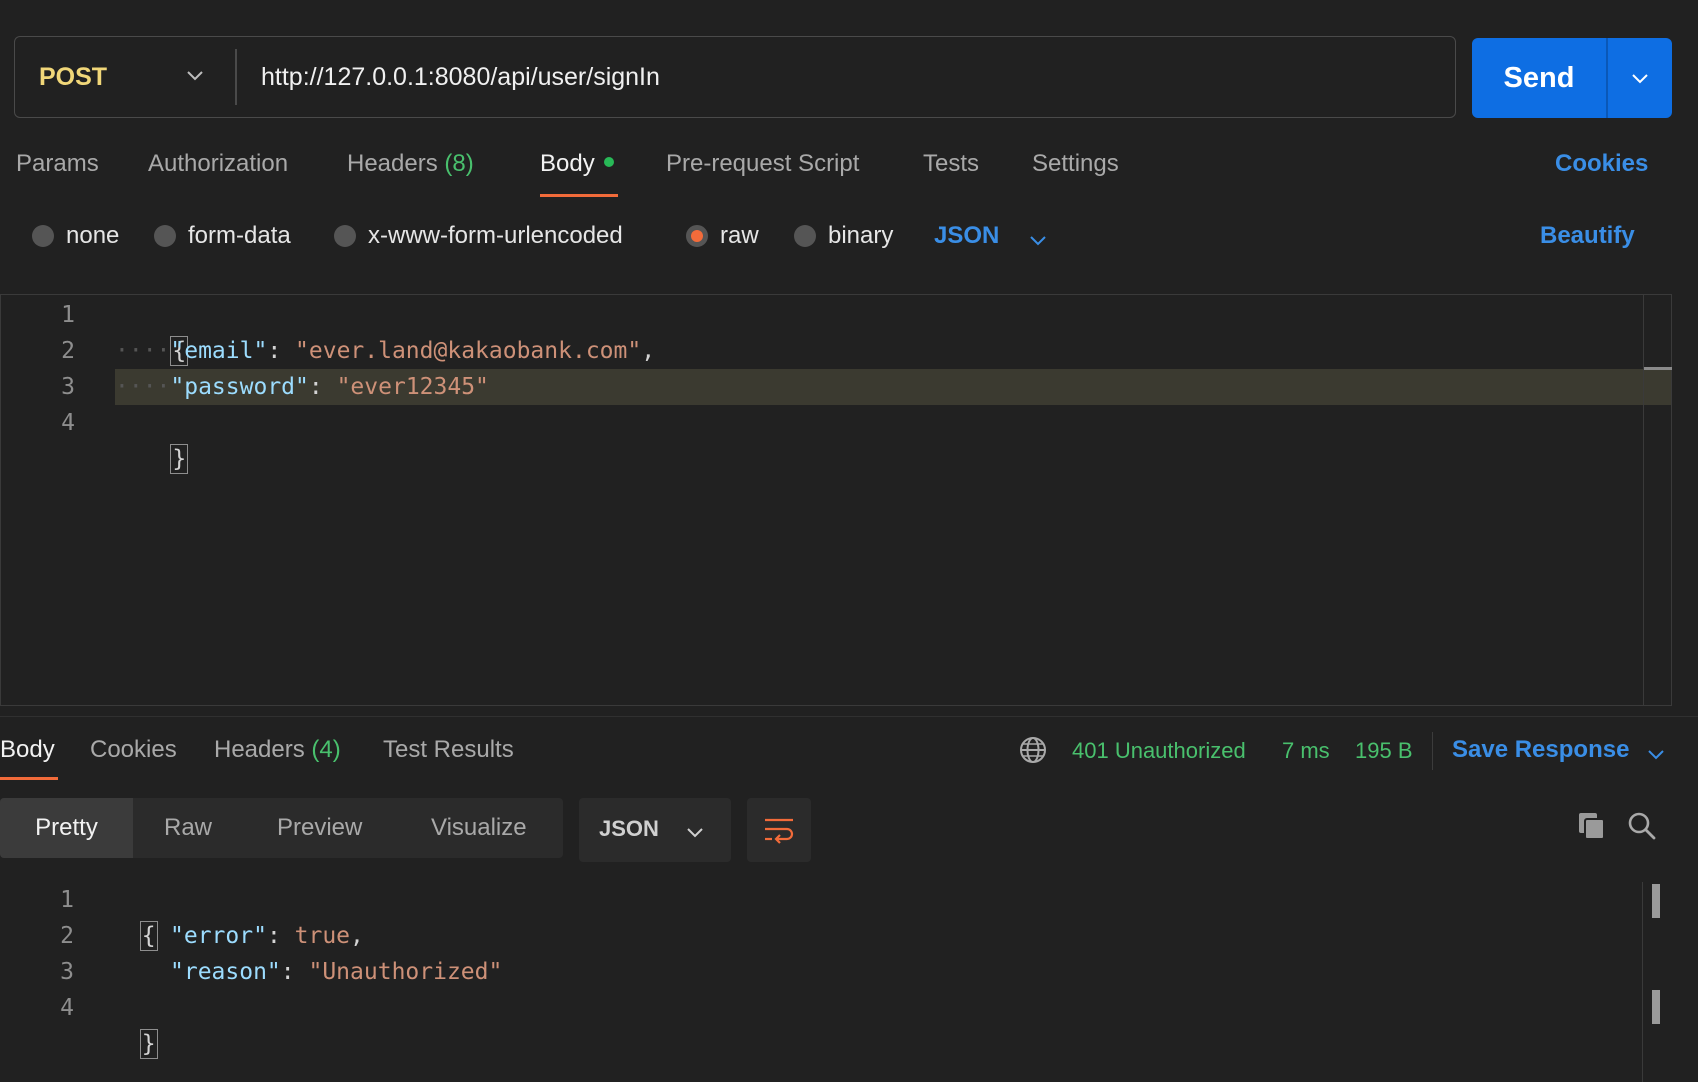 The height and width of the screenshot is (1082, 1698). I want to click on save-response-button: Save Response, so click(1558, 750).